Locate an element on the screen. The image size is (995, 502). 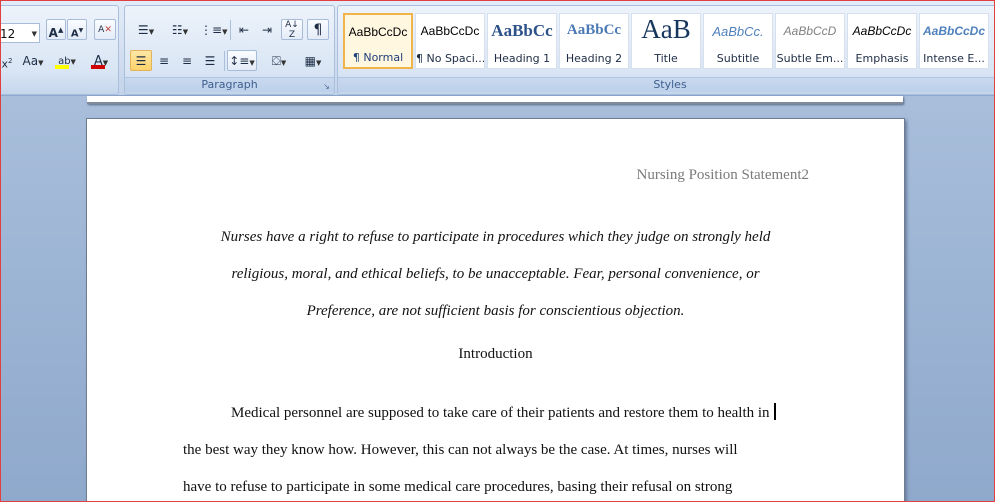
align-left-icon: ☰ is located at coordinates (141, 61).